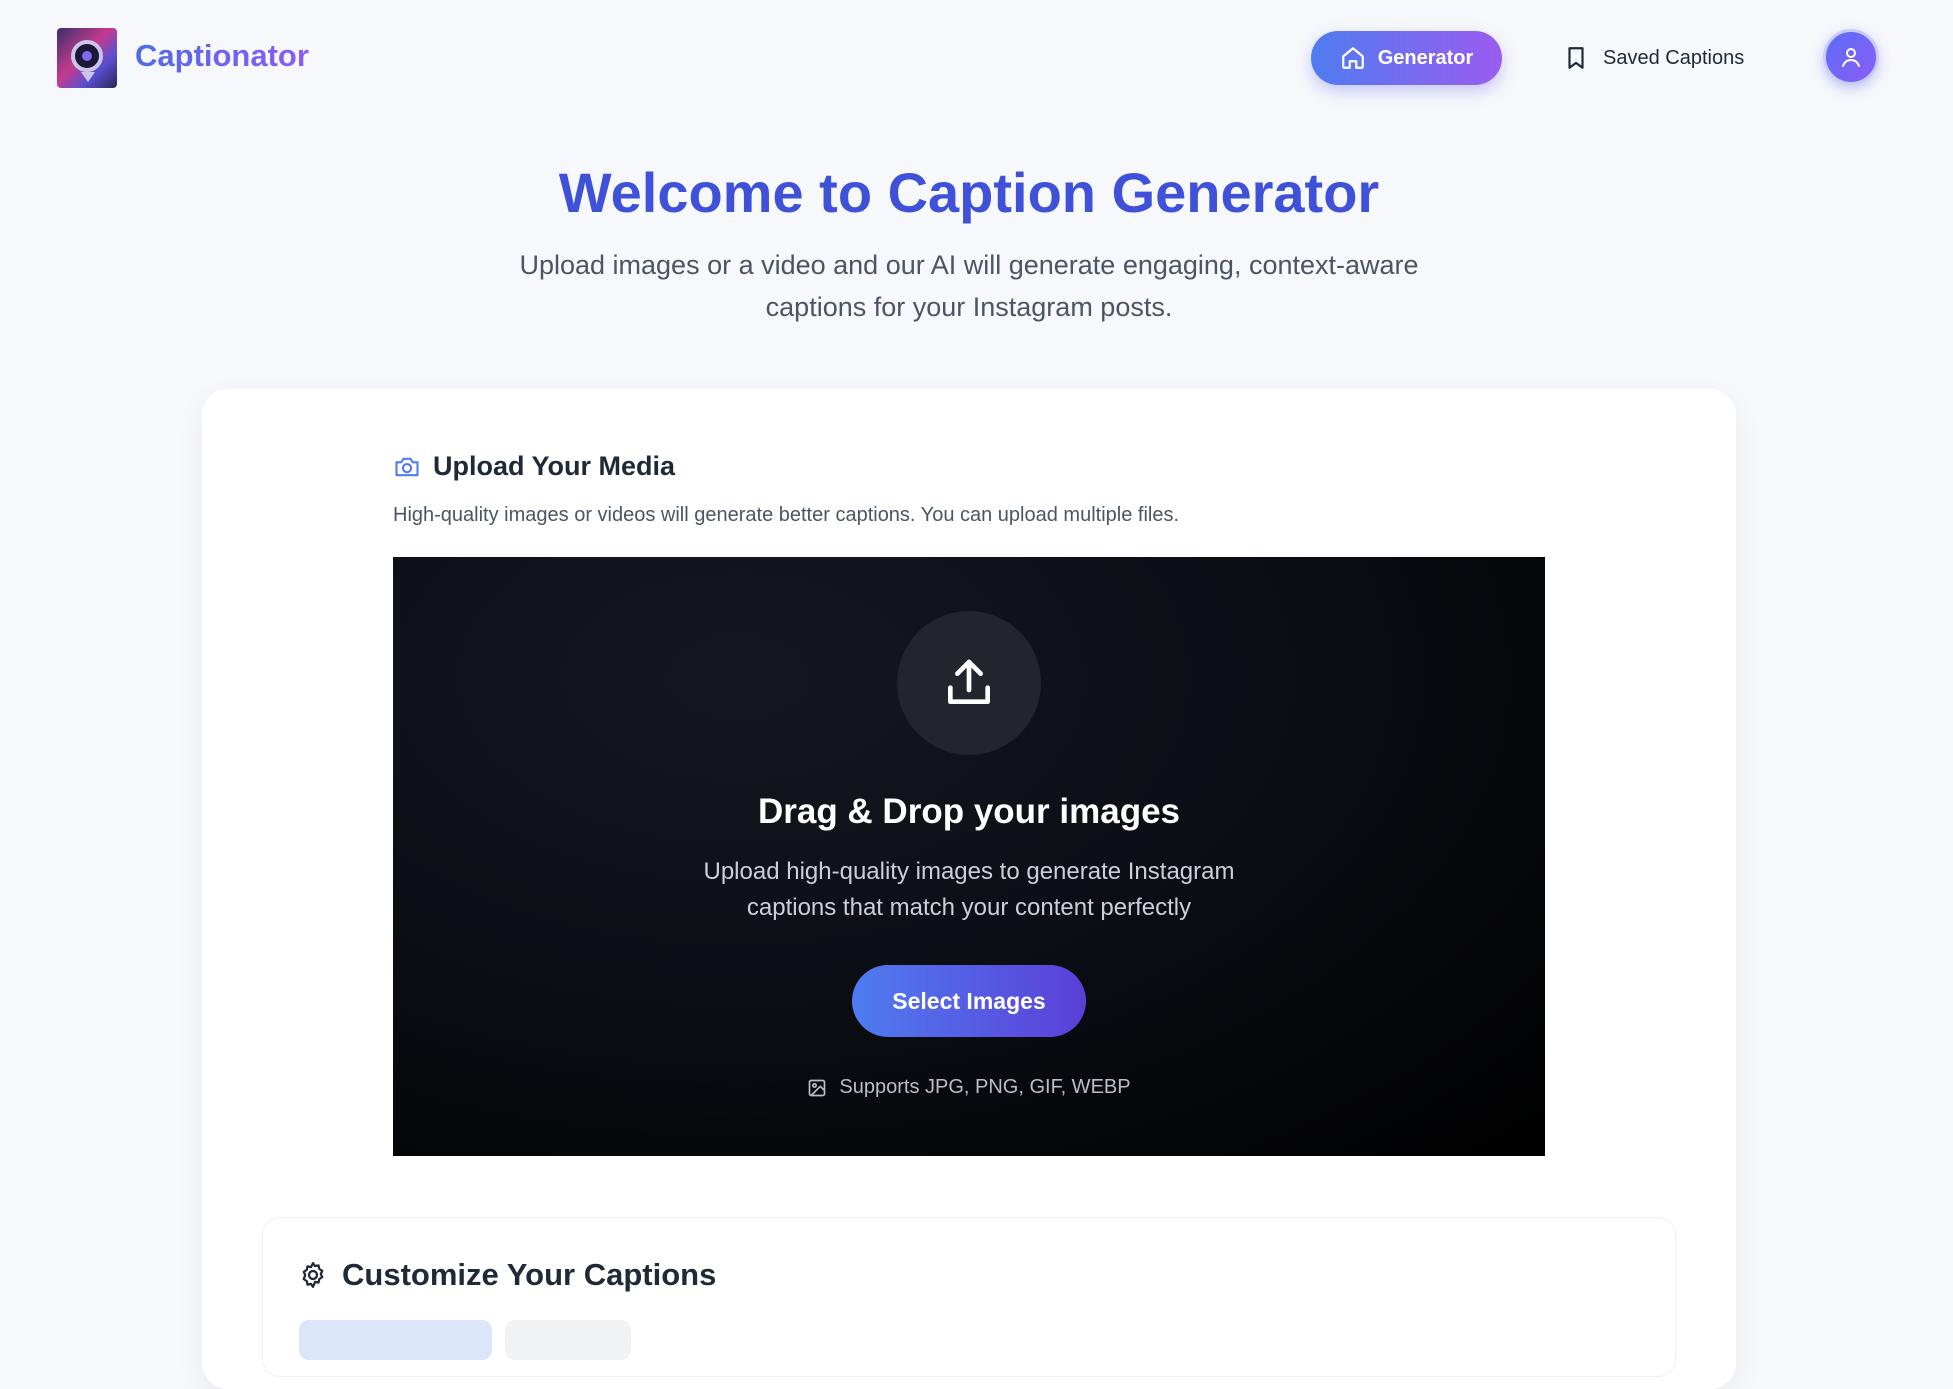 The width and height of the screenshot is (1953, 1389). I want to click on brand-name: Captionator, so click(222, 56).